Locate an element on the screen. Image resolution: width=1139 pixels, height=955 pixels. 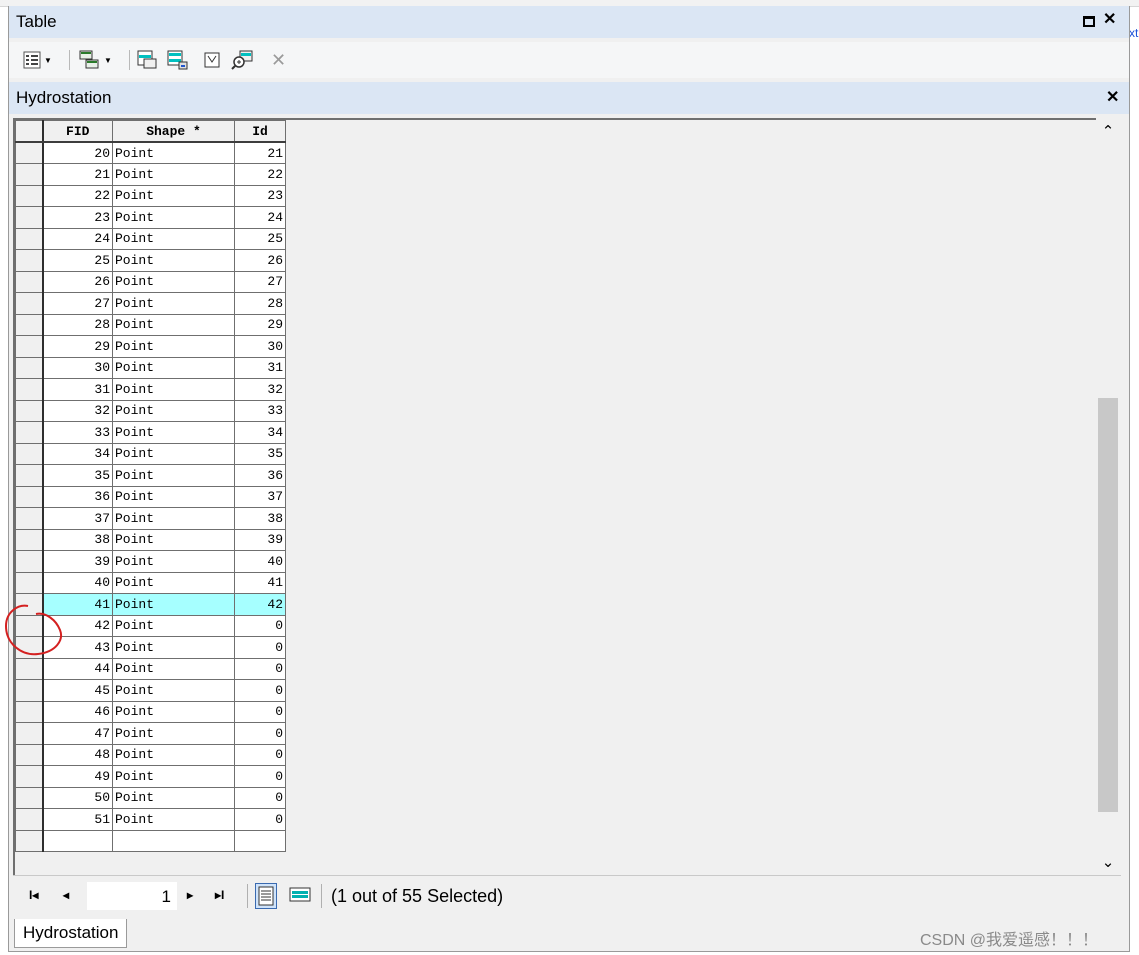
table-row: 27 Point 28 is located at coordinates (150, 303).